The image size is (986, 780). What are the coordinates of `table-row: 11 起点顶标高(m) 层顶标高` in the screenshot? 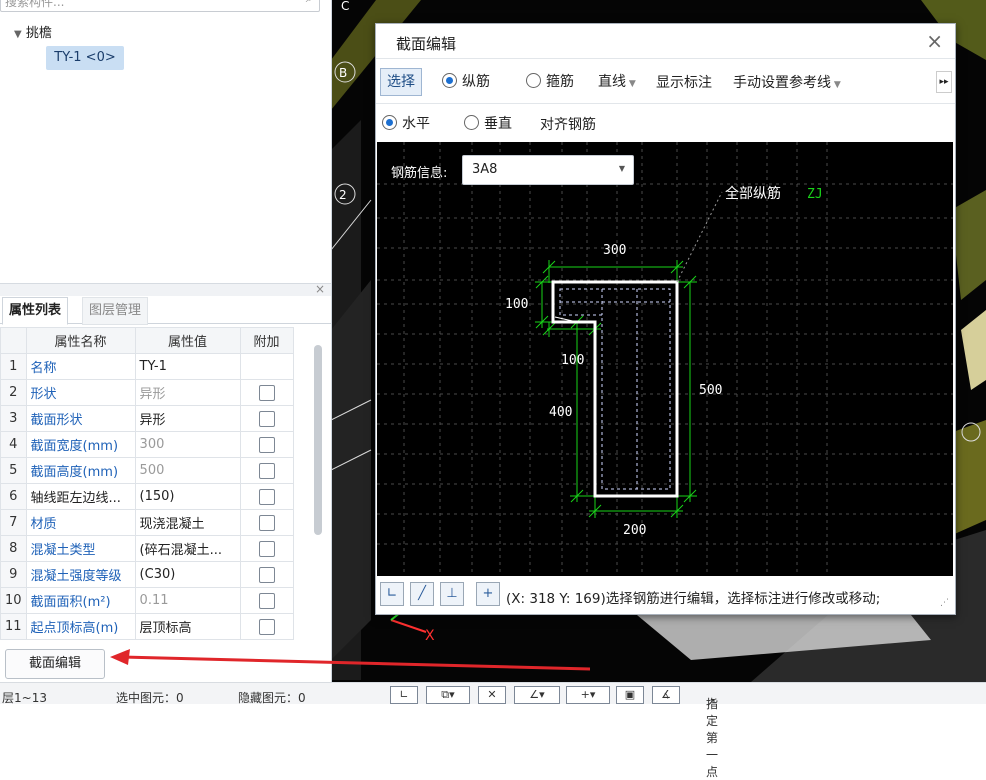 It's located at (147, 626).